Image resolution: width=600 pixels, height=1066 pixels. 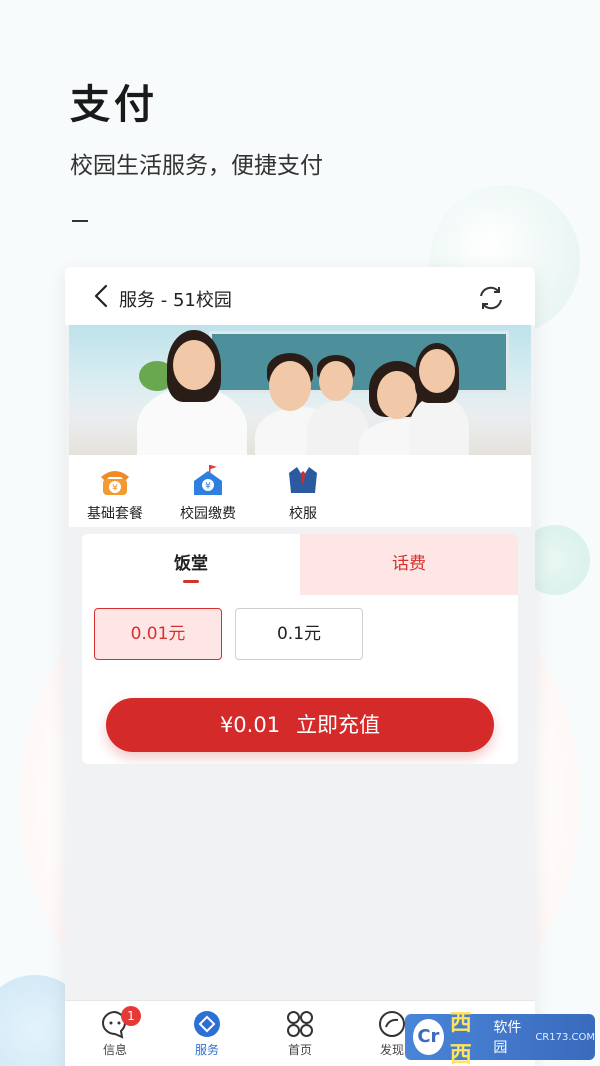 I want to click on chevron-left-icon, so click(x=102, y=296).